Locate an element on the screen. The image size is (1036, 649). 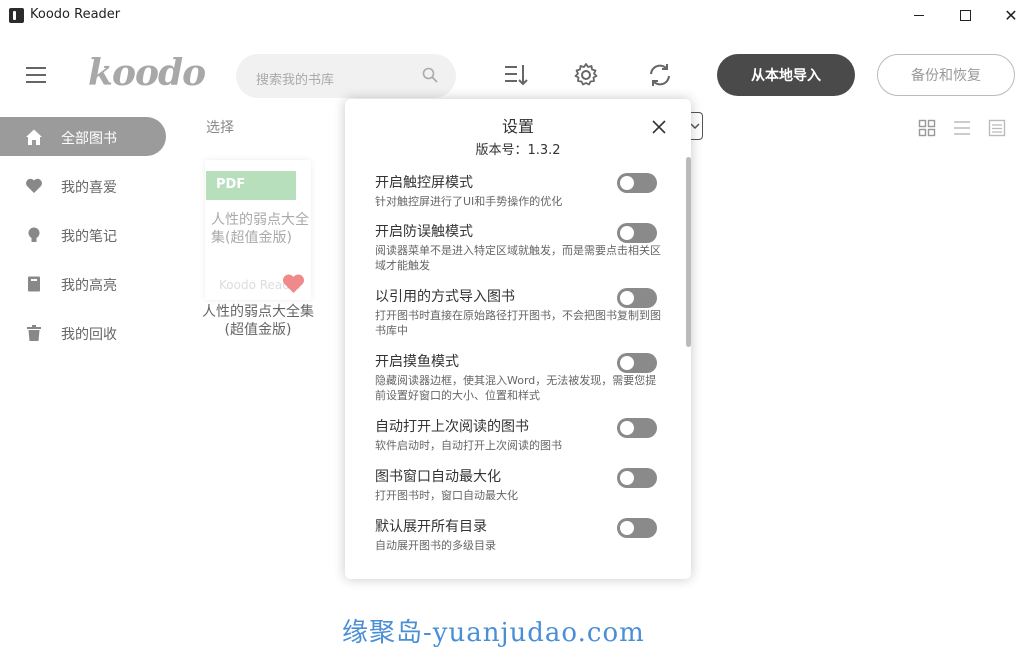
search-input: 搜索我的书库 is located at coordinates (346, 76).